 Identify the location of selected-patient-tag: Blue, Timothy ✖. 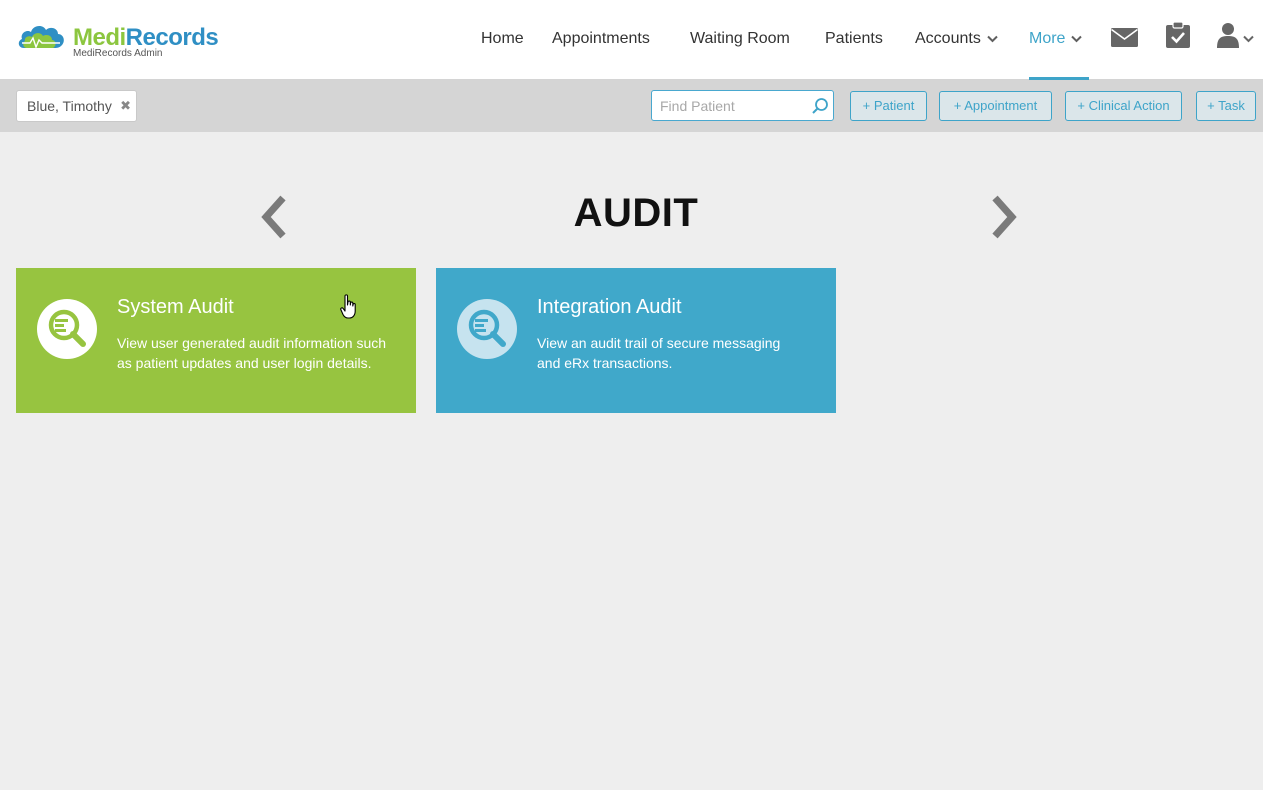
(76, 106).